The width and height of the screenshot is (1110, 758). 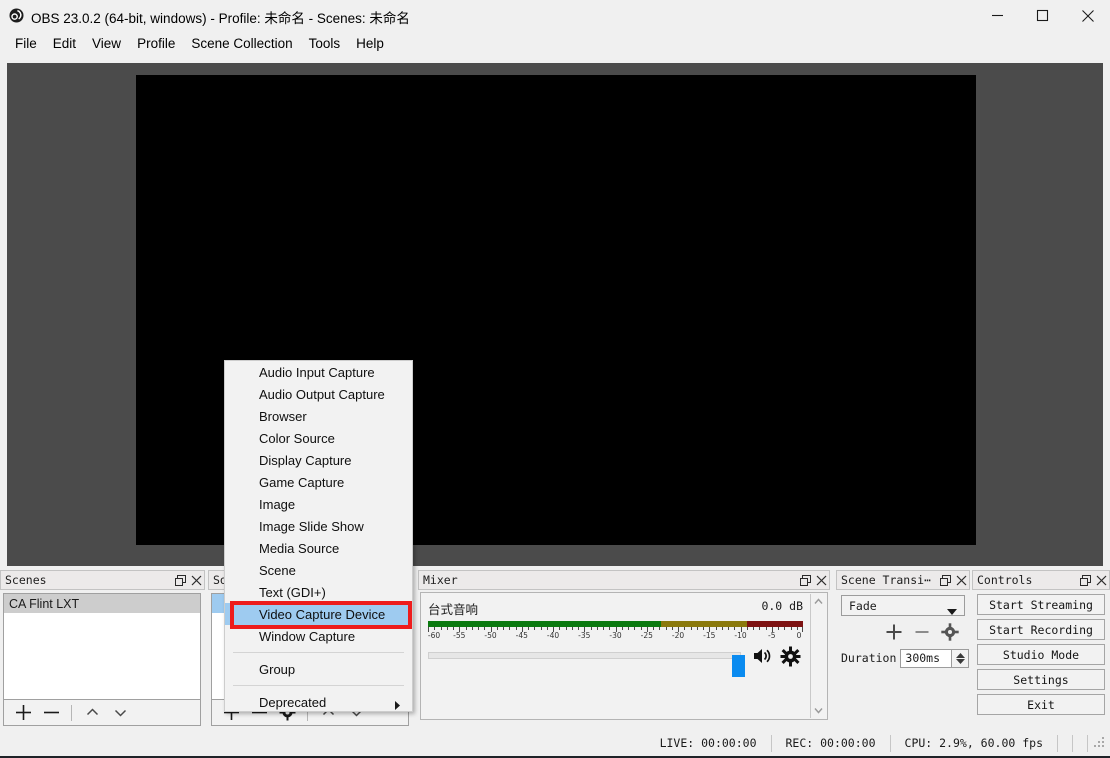 I want to click on duration-label: Duration, so click(x=869, y=658).